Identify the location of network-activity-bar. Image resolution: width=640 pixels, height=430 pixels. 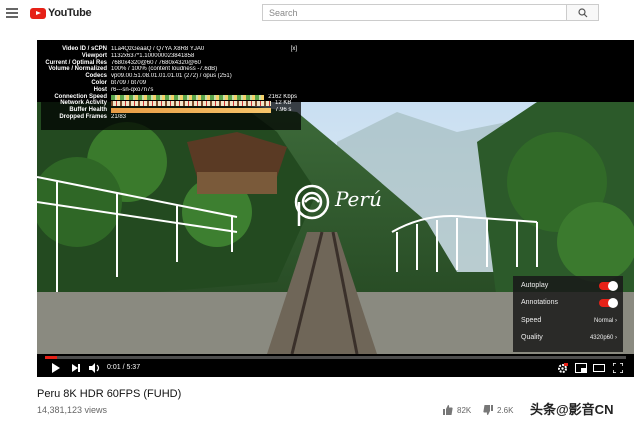
(191, 104).